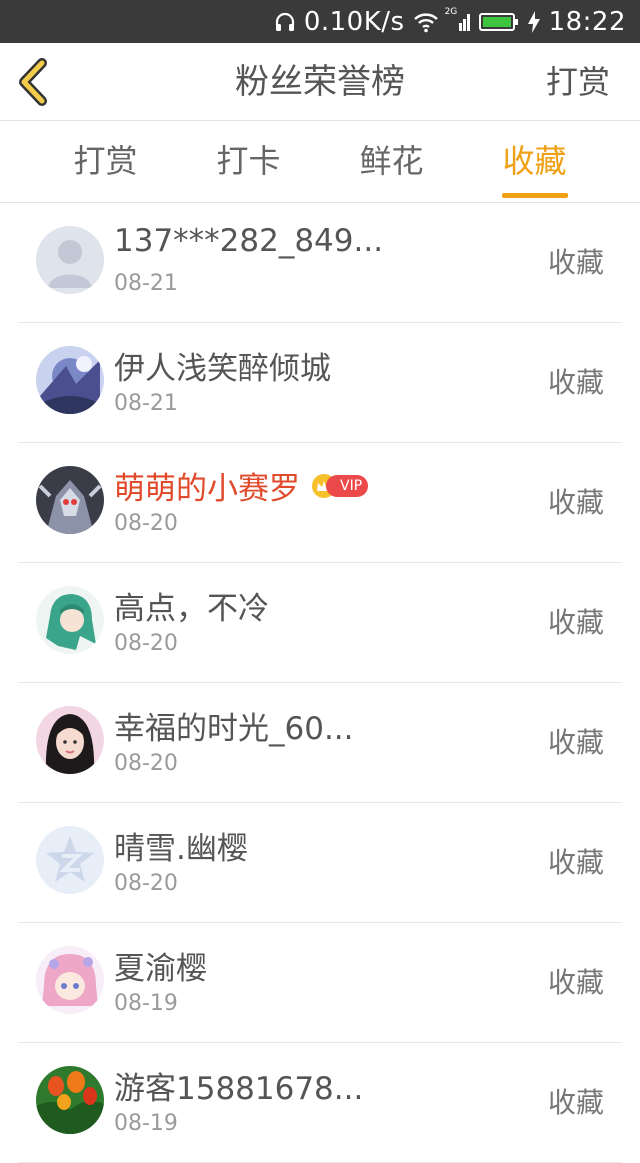  Describe the element at coordinates (191, 609) in the screenshot. I see `user-name: 高点，不冷` at that location.